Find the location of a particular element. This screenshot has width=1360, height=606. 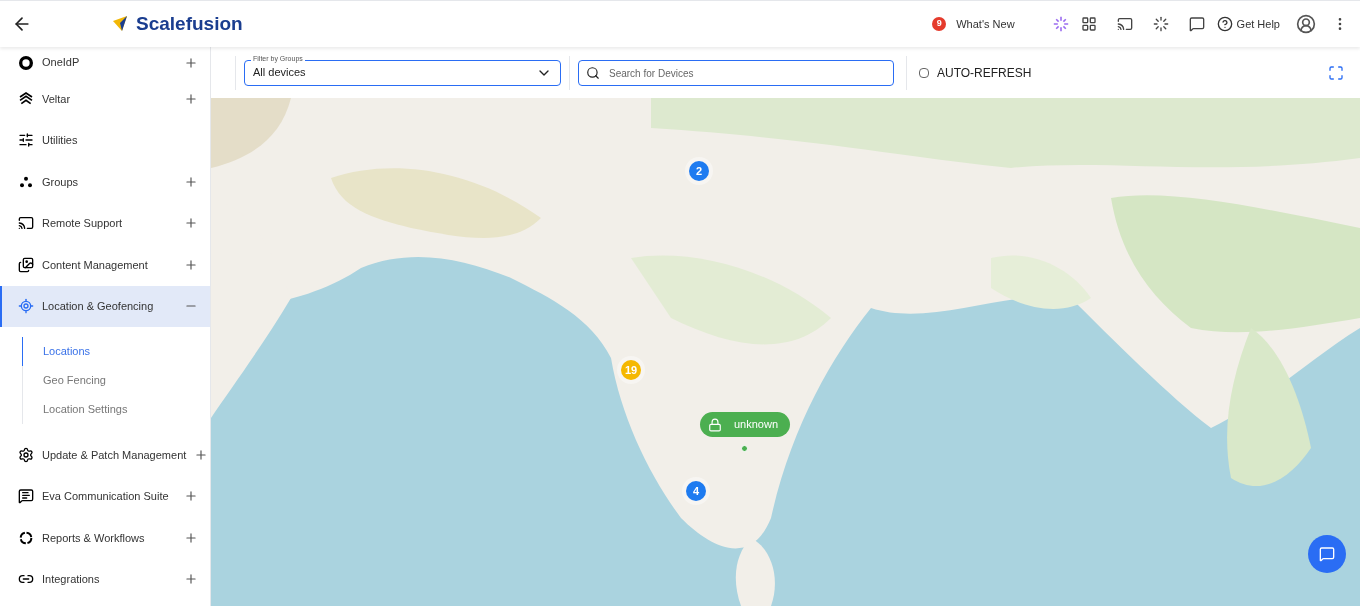

help-icon is located at coordinates (1224, 24).